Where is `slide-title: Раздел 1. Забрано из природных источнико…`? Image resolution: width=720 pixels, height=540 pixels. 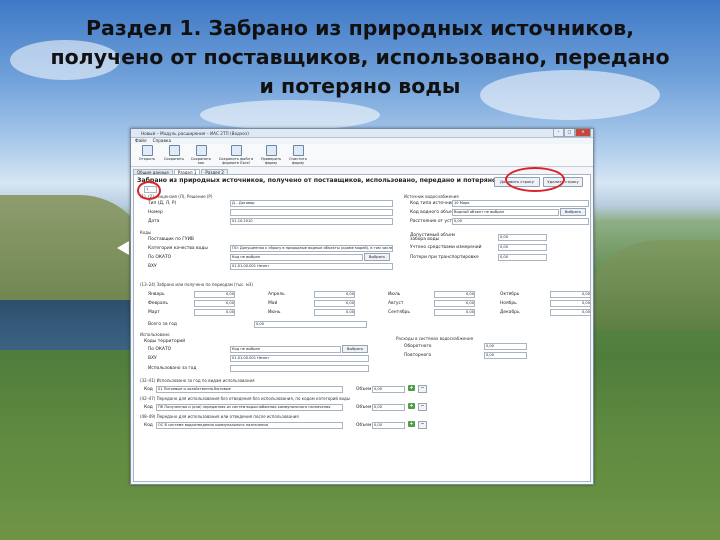
slide-title: Раздел 1. Забрано из природных источнико… is located at coordinates (360, 57).